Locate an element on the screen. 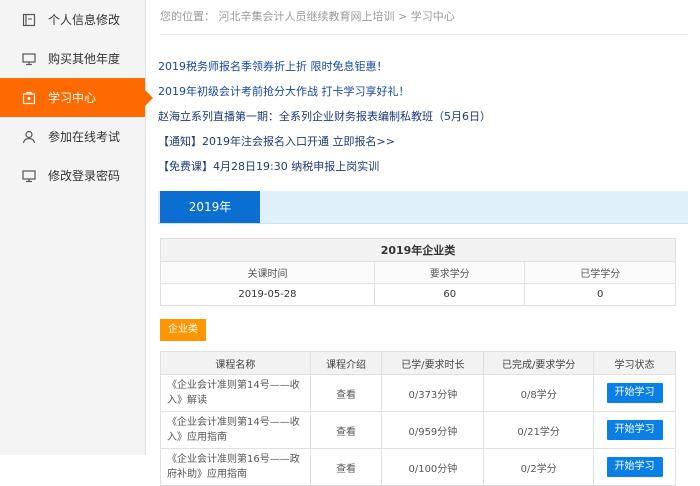 The image size is (700, 486). course-credits: 0/8学分 is located at coordinates (539, 393).